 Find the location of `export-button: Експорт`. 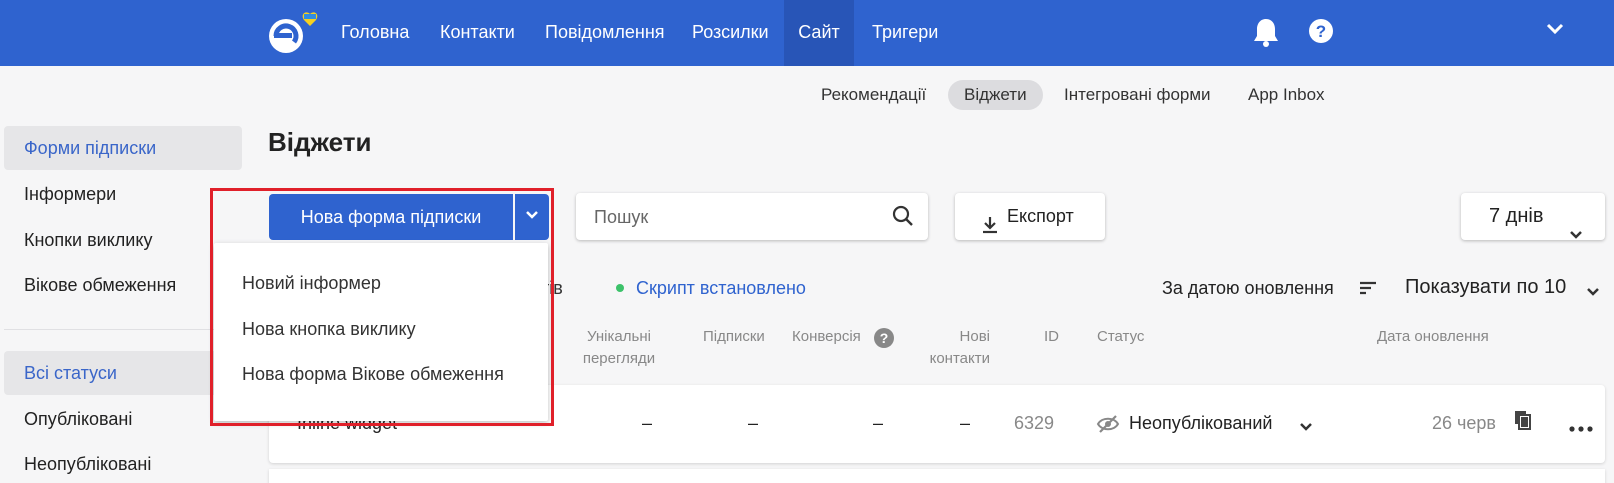

export-button: Експорт is located at coordinates (1030, 216).